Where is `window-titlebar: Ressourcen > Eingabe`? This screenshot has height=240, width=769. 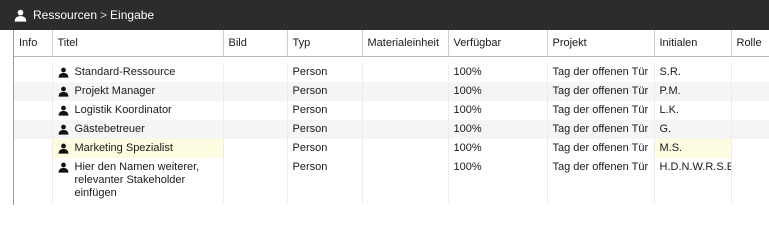
window-titlebar: Ressourcen > Eingabe is located at coordinates (384, 15).